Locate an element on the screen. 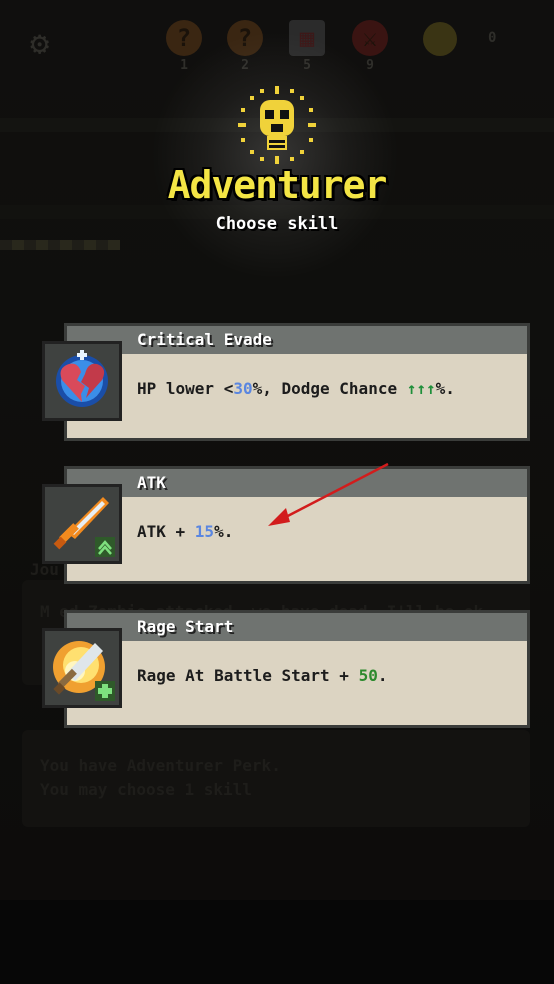 This screenshot has width=554, height=984. perk-title: Adventurer is located at coordinates (277, 185).